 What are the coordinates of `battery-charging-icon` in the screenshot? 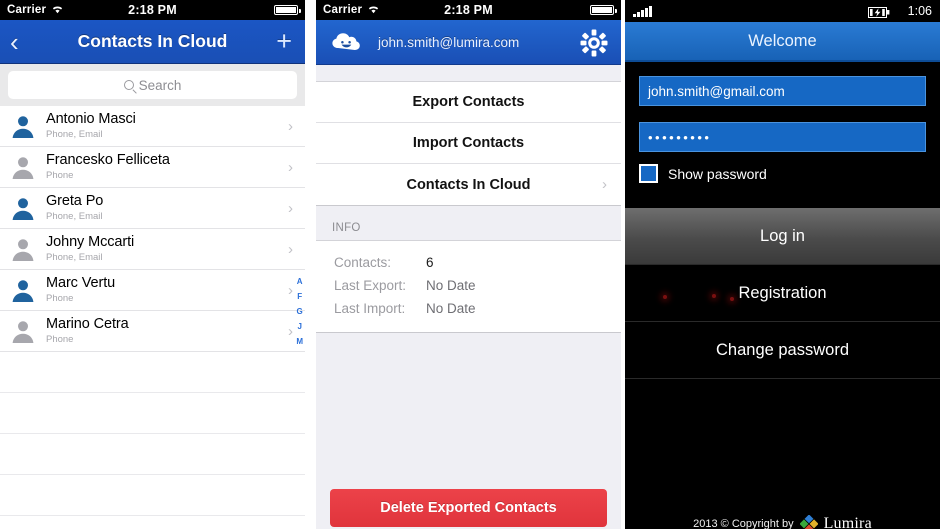 It's located at (879, 14).